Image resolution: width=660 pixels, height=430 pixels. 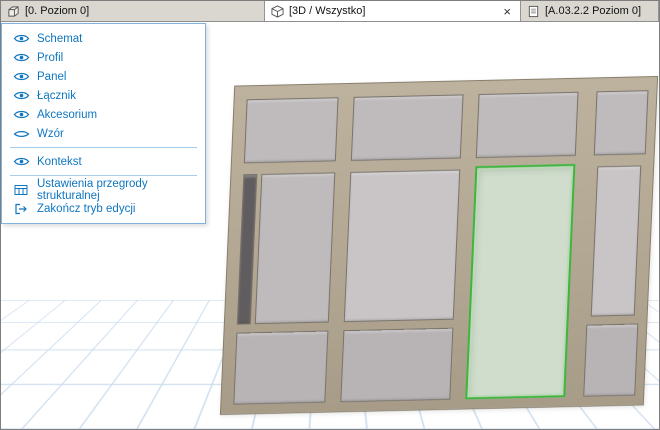 I want to click on tab-3d-view: [3D / Wszystko] ×, so click(x=393, y=11).